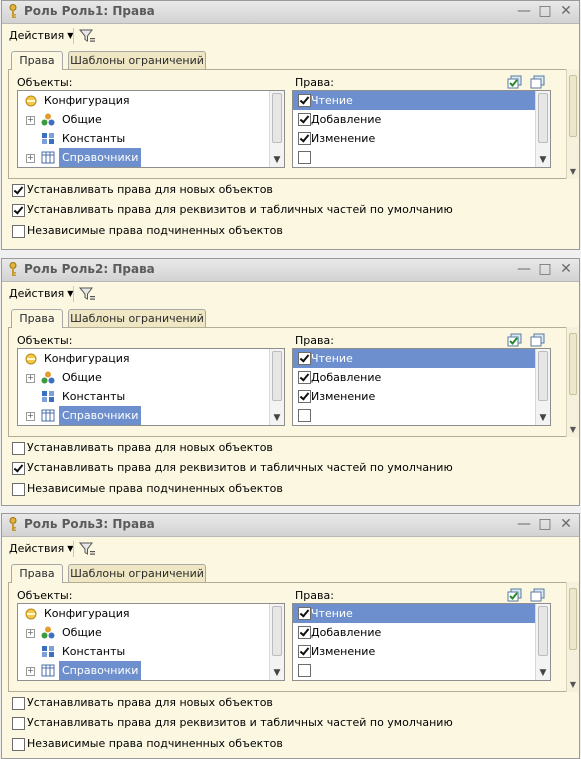 This screenshot has height=759, width=581. What do you see at coordinates (290, 12) in the screenshot?
I see `title-bar: Роль Роль1: Права — □ ✕` at bounding box center [290, 12].